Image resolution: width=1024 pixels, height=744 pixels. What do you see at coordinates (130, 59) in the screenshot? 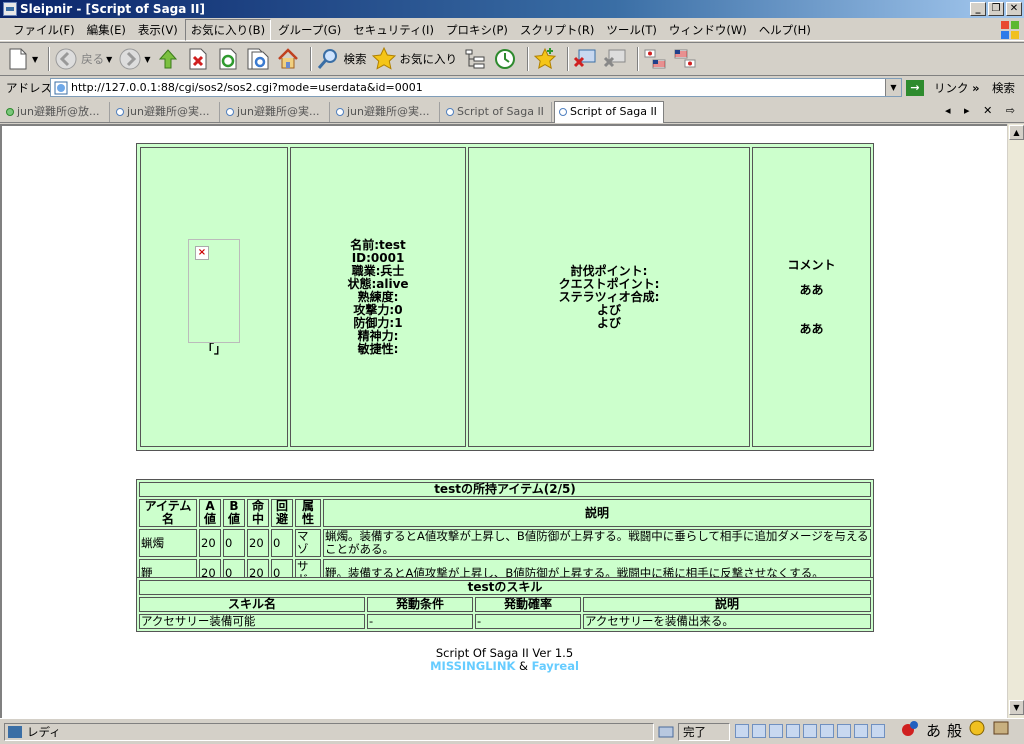
I see `forward-arrow-icon` at bounding box center [130, 59].